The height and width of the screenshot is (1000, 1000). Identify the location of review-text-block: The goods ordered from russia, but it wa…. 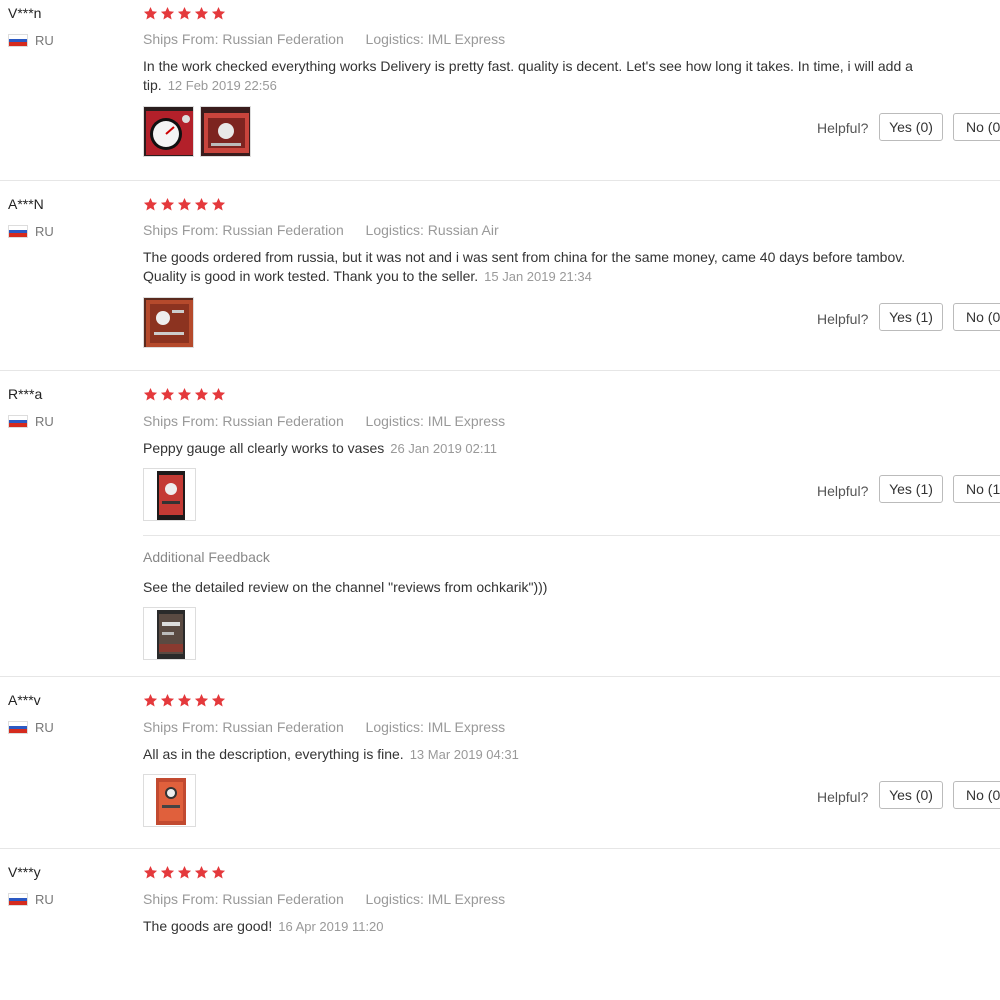
(528, 267).